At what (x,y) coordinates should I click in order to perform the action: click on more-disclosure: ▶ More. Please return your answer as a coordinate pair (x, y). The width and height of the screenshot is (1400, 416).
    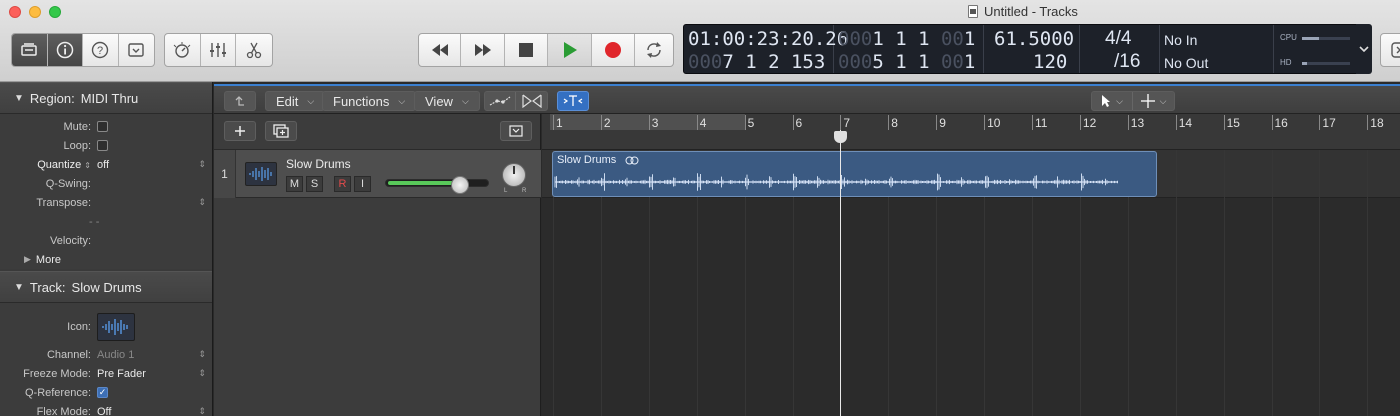
    Looking at the image, I should click on (106, 259).